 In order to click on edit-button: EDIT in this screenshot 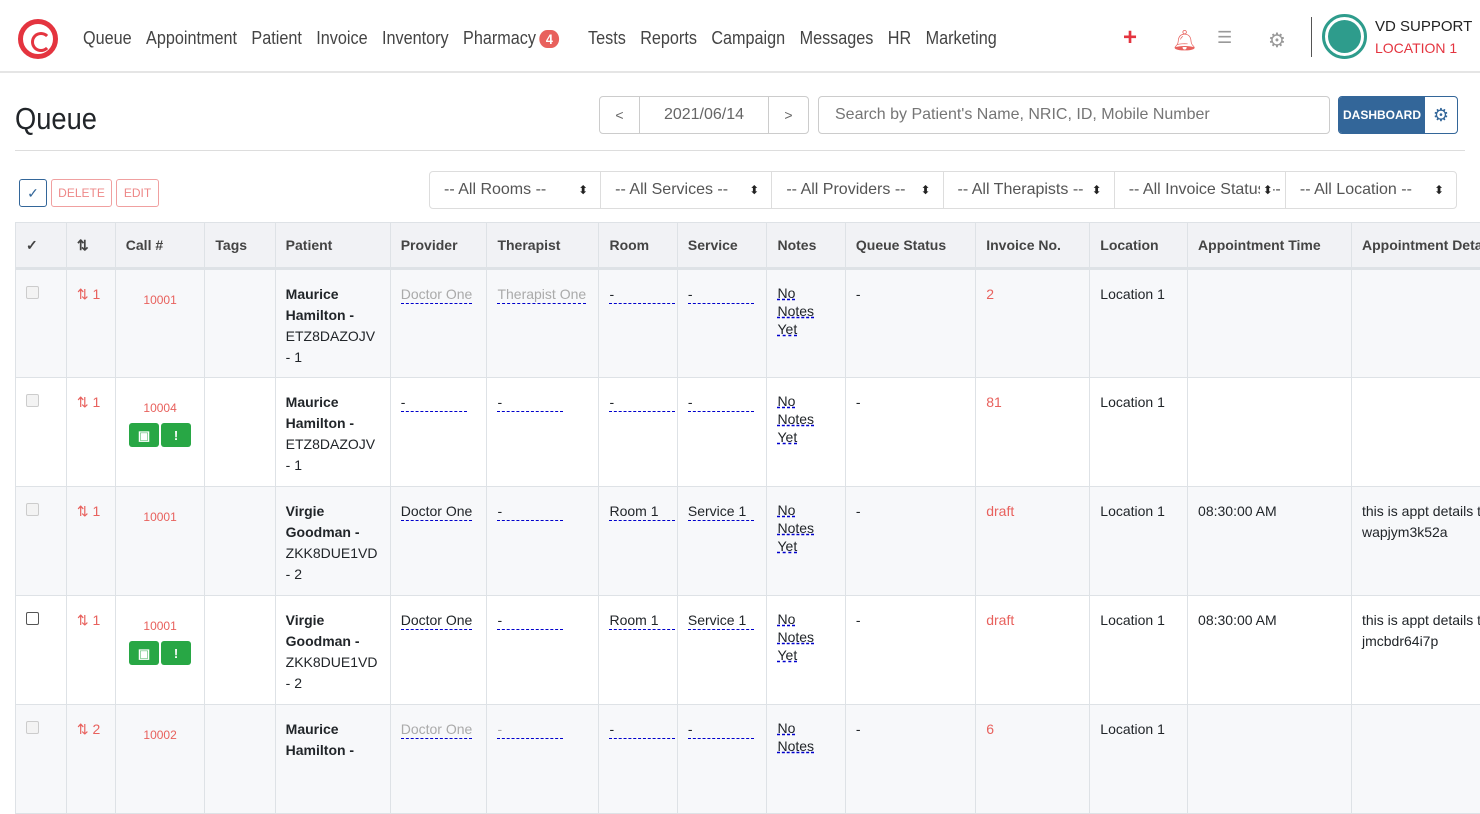, I will do `click(137, 193)`.